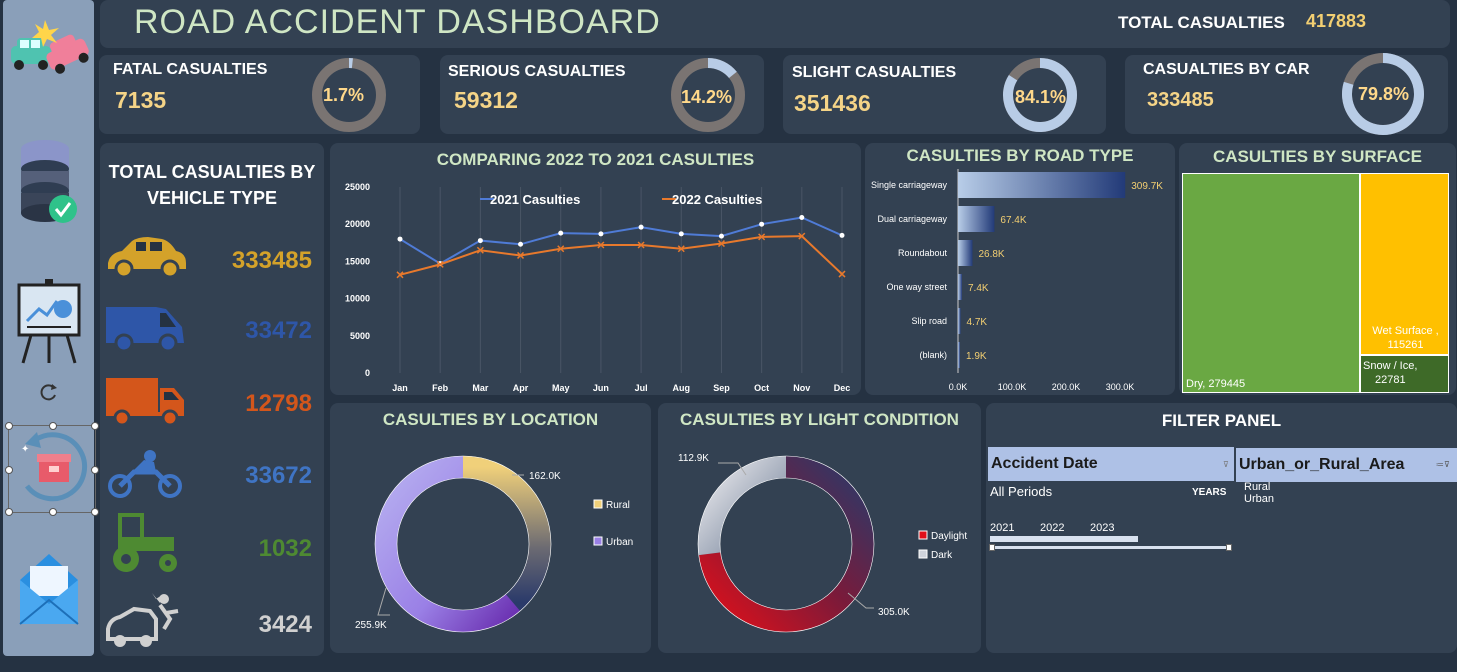 This screenshot has height=672, width=1457. What do you see at coordinates (1013, 220) in the screenshot?
I see `bar-value-label: 67.4K` at bounding box center [1013, 220].